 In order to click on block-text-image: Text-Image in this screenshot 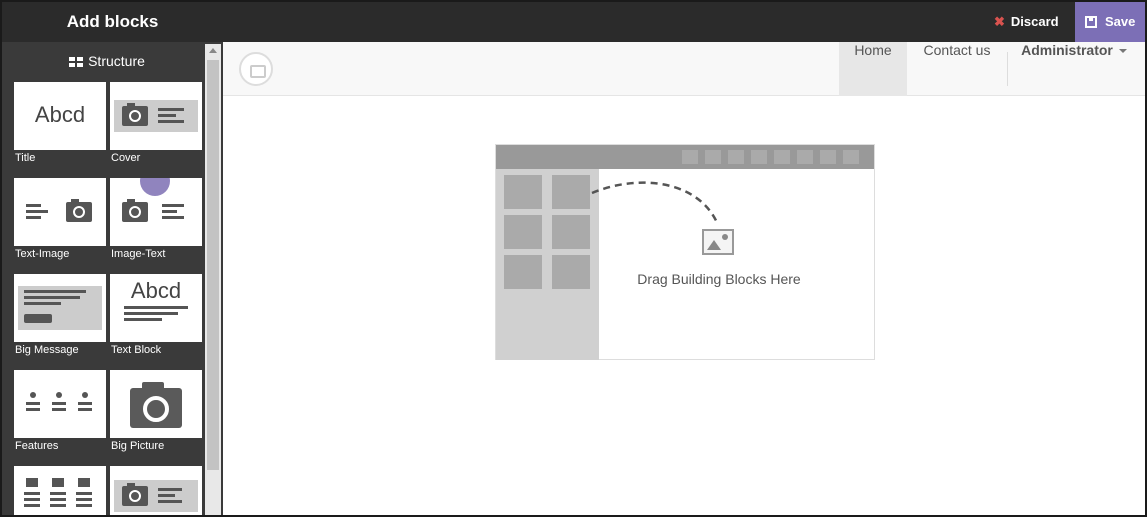, I will do `click(60, 223)`.